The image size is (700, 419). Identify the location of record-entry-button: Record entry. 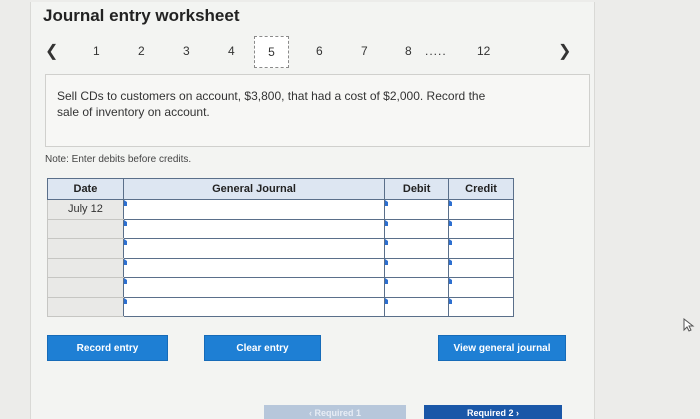
(107, 348).